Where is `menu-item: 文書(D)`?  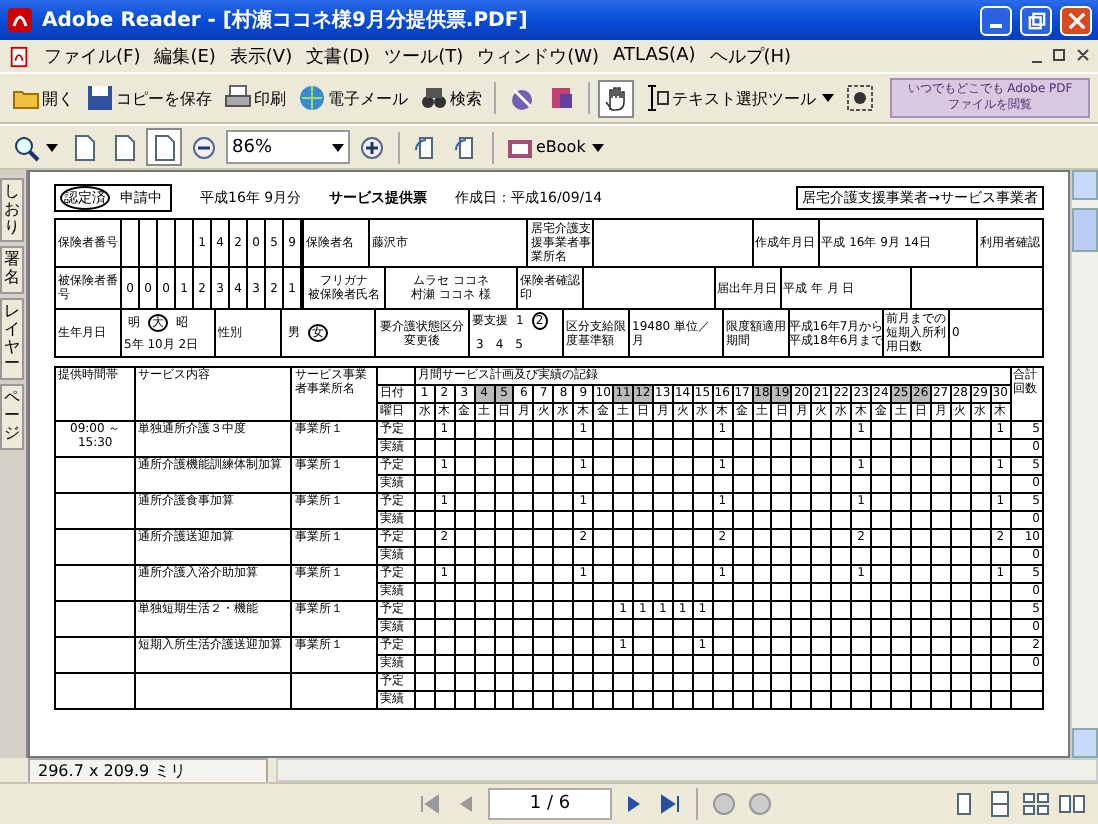 menu-item: 文書(D) is located at coordinates (338, 56).